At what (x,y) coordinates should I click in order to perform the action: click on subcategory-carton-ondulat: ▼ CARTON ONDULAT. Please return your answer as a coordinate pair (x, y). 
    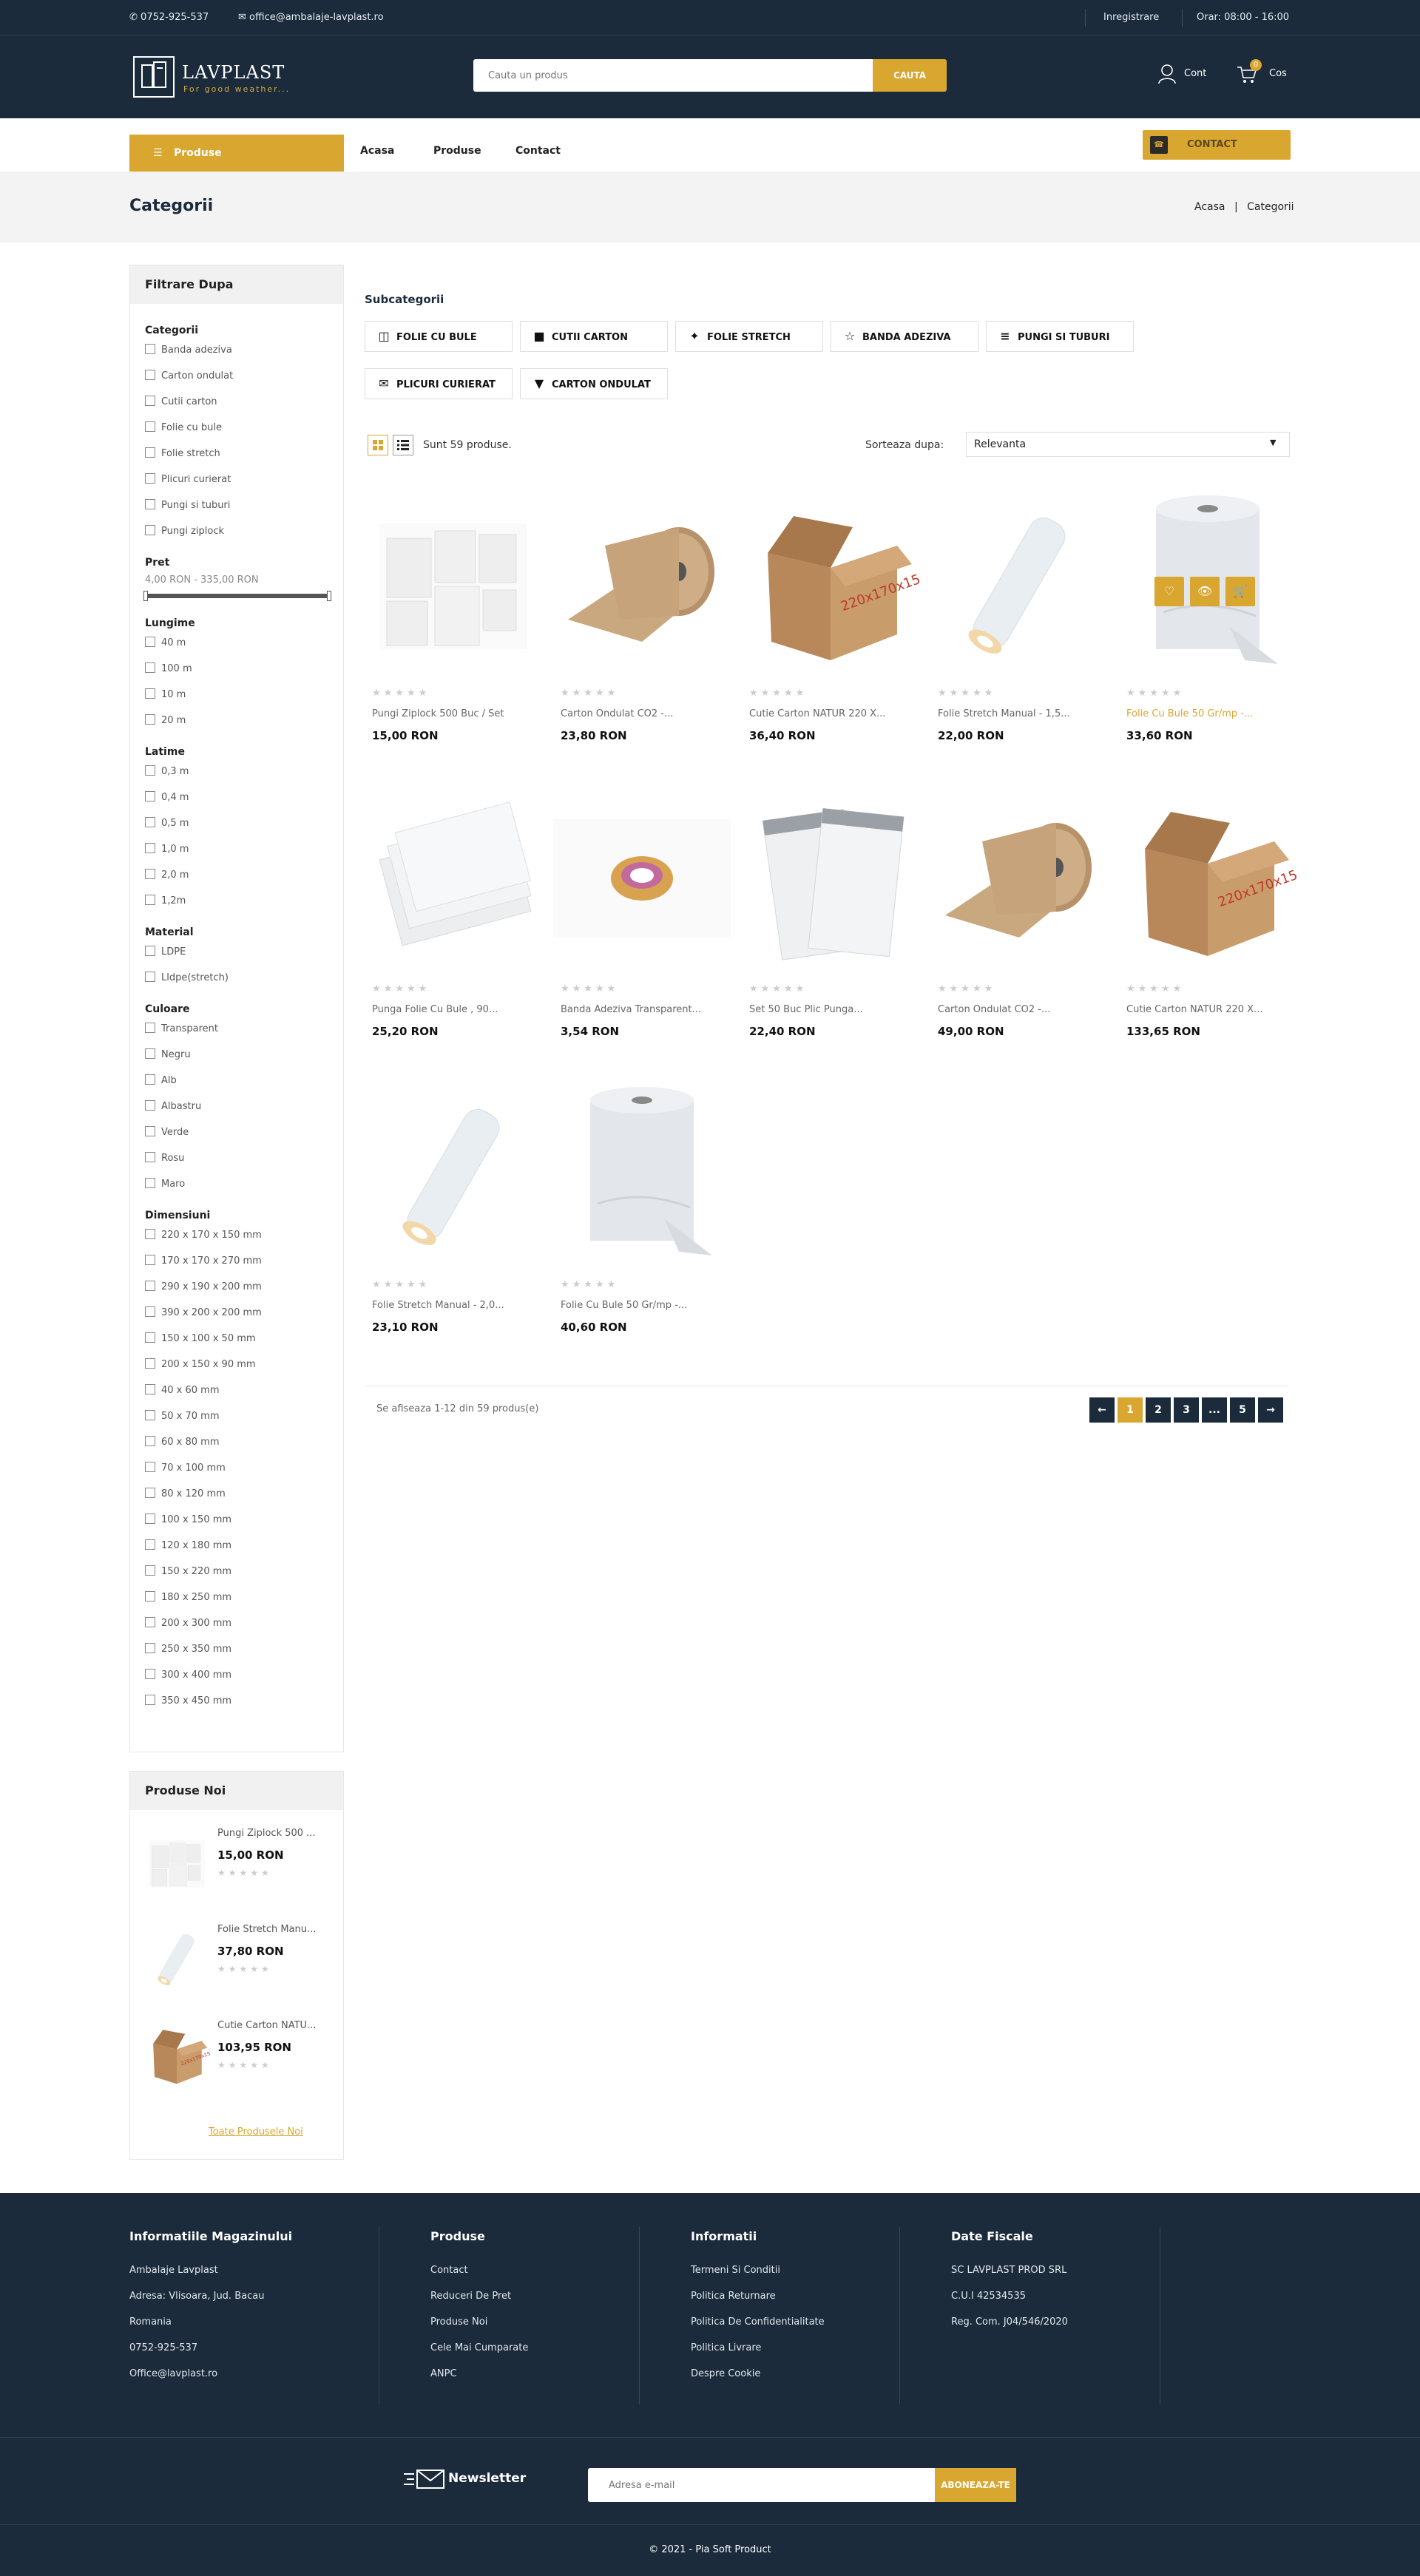
    Looking at the image, I should click on (594, 383).